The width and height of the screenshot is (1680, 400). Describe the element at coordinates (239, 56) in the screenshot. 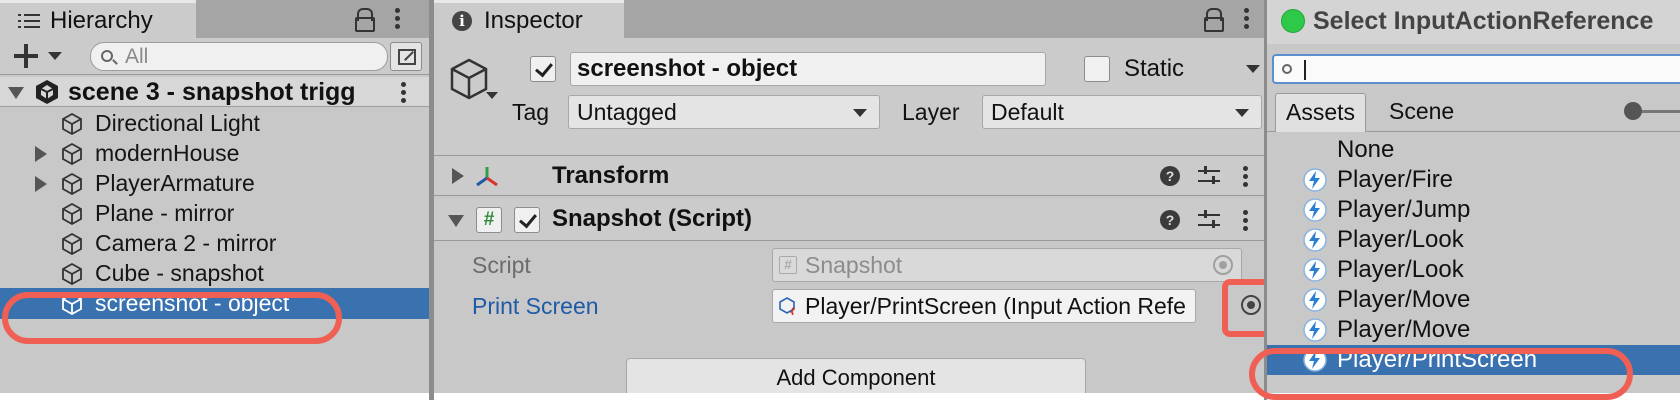

I see `hierarchy-search-input: All` at that location.